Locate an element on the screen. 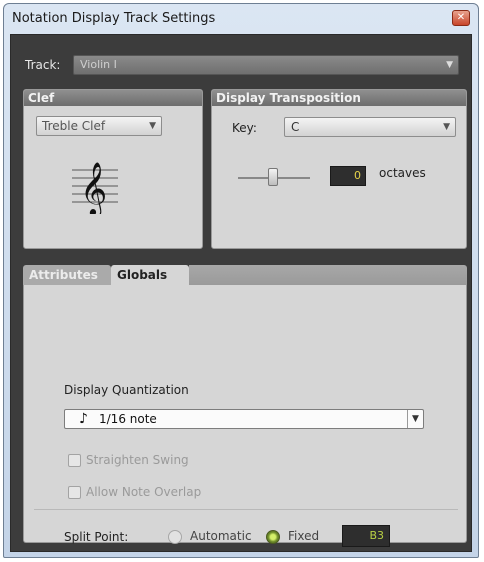 This screenshot has width=484, height=562. split-point-label: Split Point: is located at coordinates (96, 537).